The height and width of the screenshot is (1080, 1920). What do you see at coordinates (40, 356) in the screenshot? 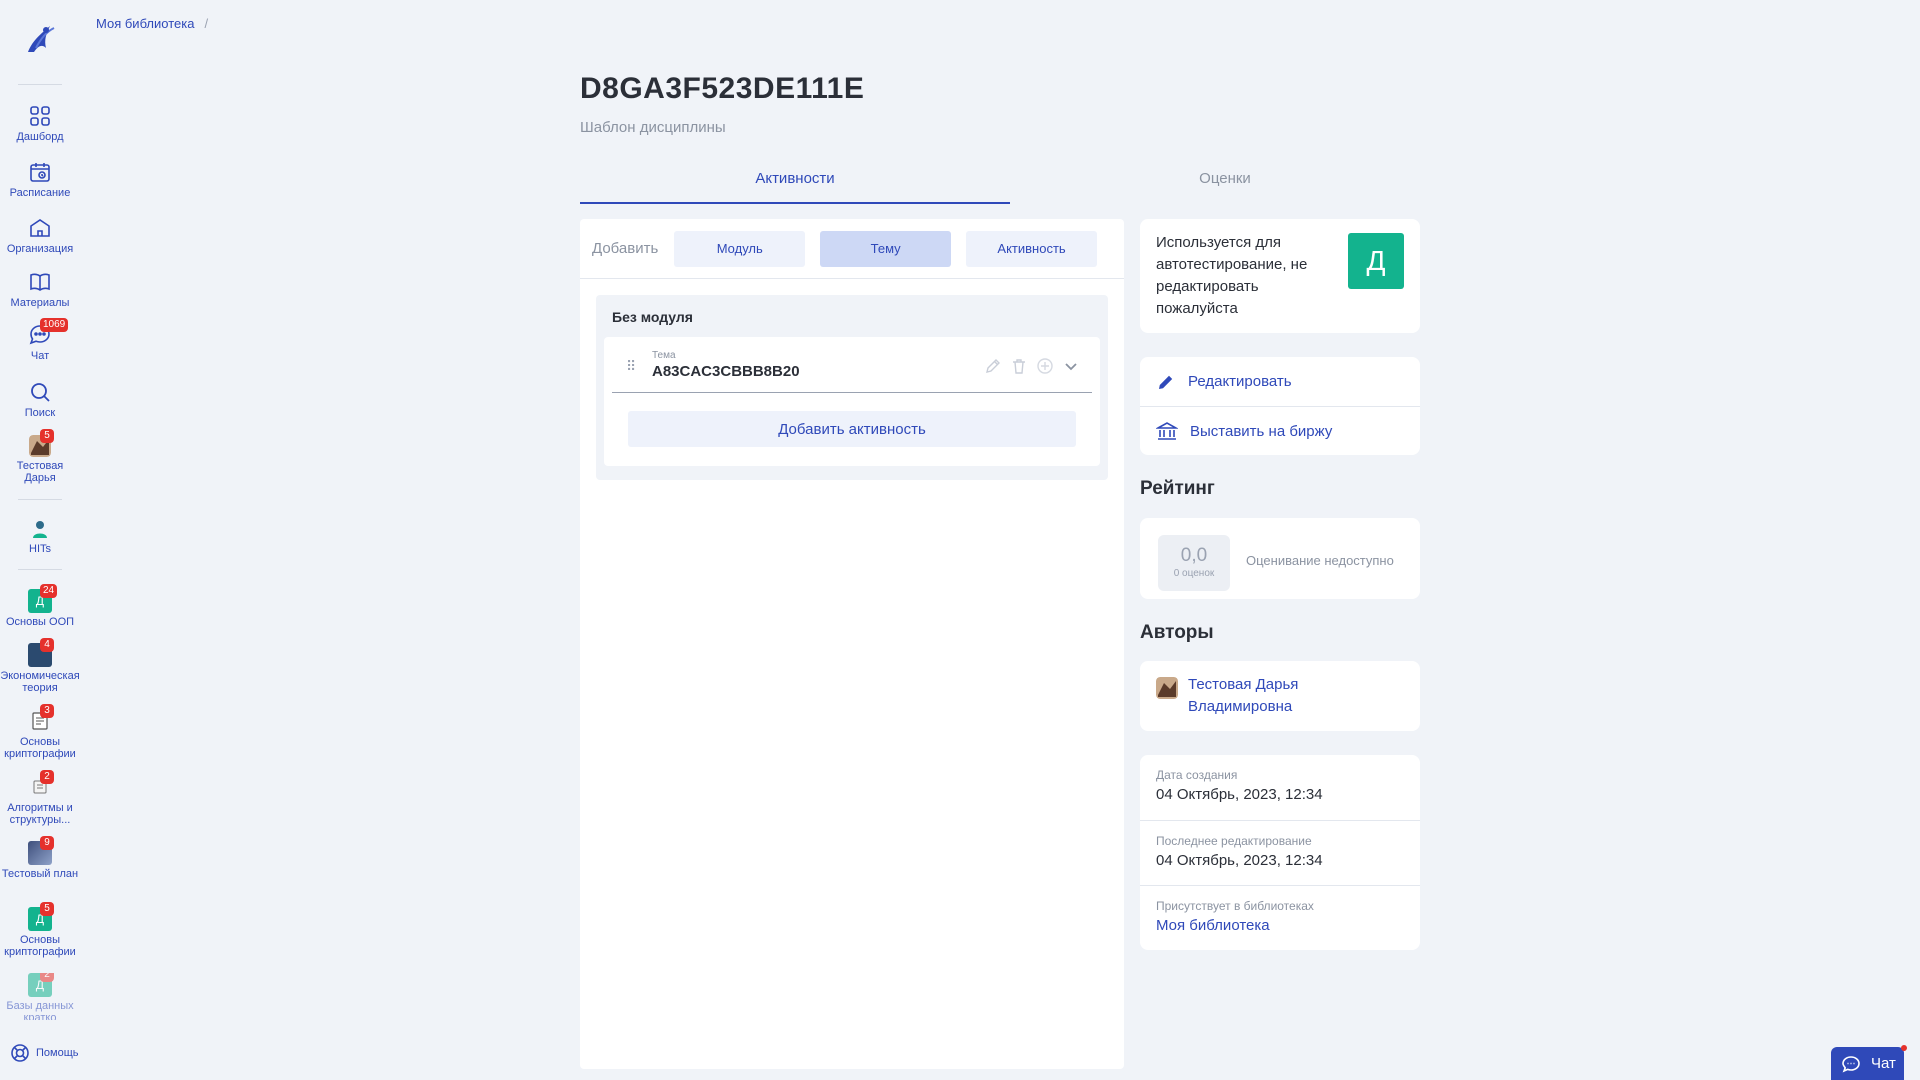
I see `sidebar-item-label: Чат` at bounding box center [40, 356].